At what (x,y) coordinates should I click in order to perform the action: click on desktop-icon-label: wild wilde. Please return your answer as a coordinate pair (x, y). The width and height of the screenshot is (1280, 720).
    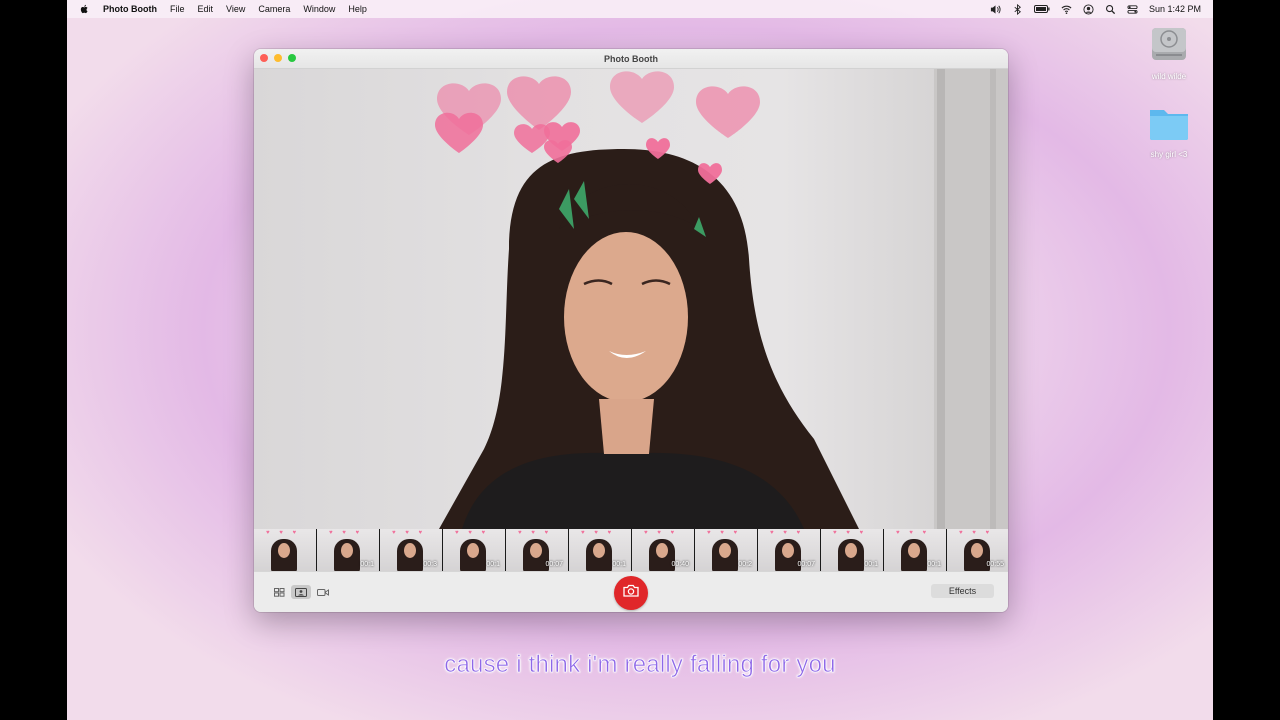
    Looking at the image, I should click on (1169, 76).